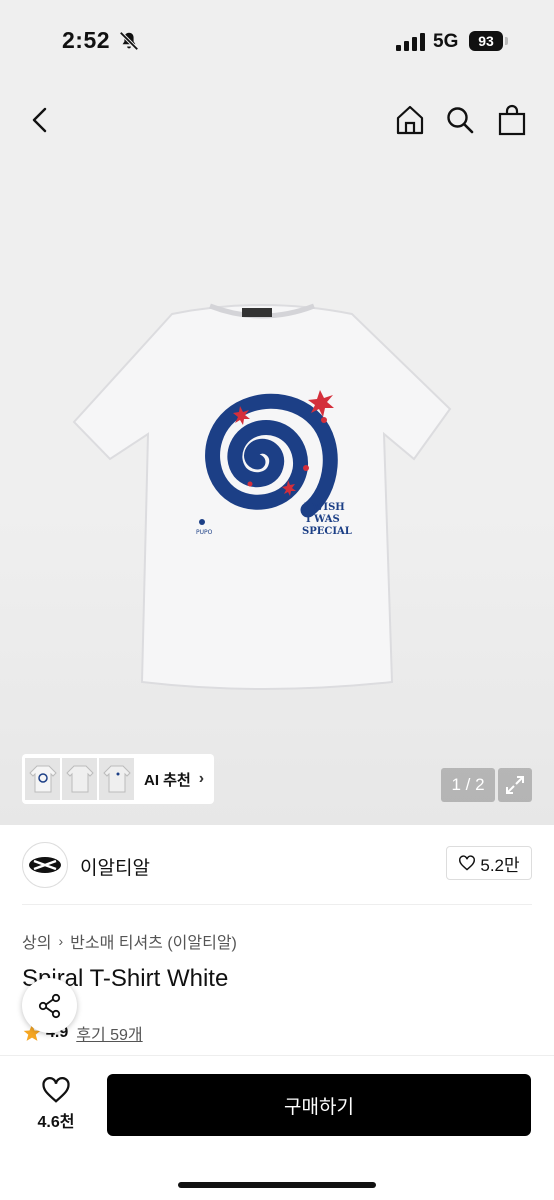 The width and height of the screenshot is (554, 1200). I want to click on cart-button, so click(512, 120).